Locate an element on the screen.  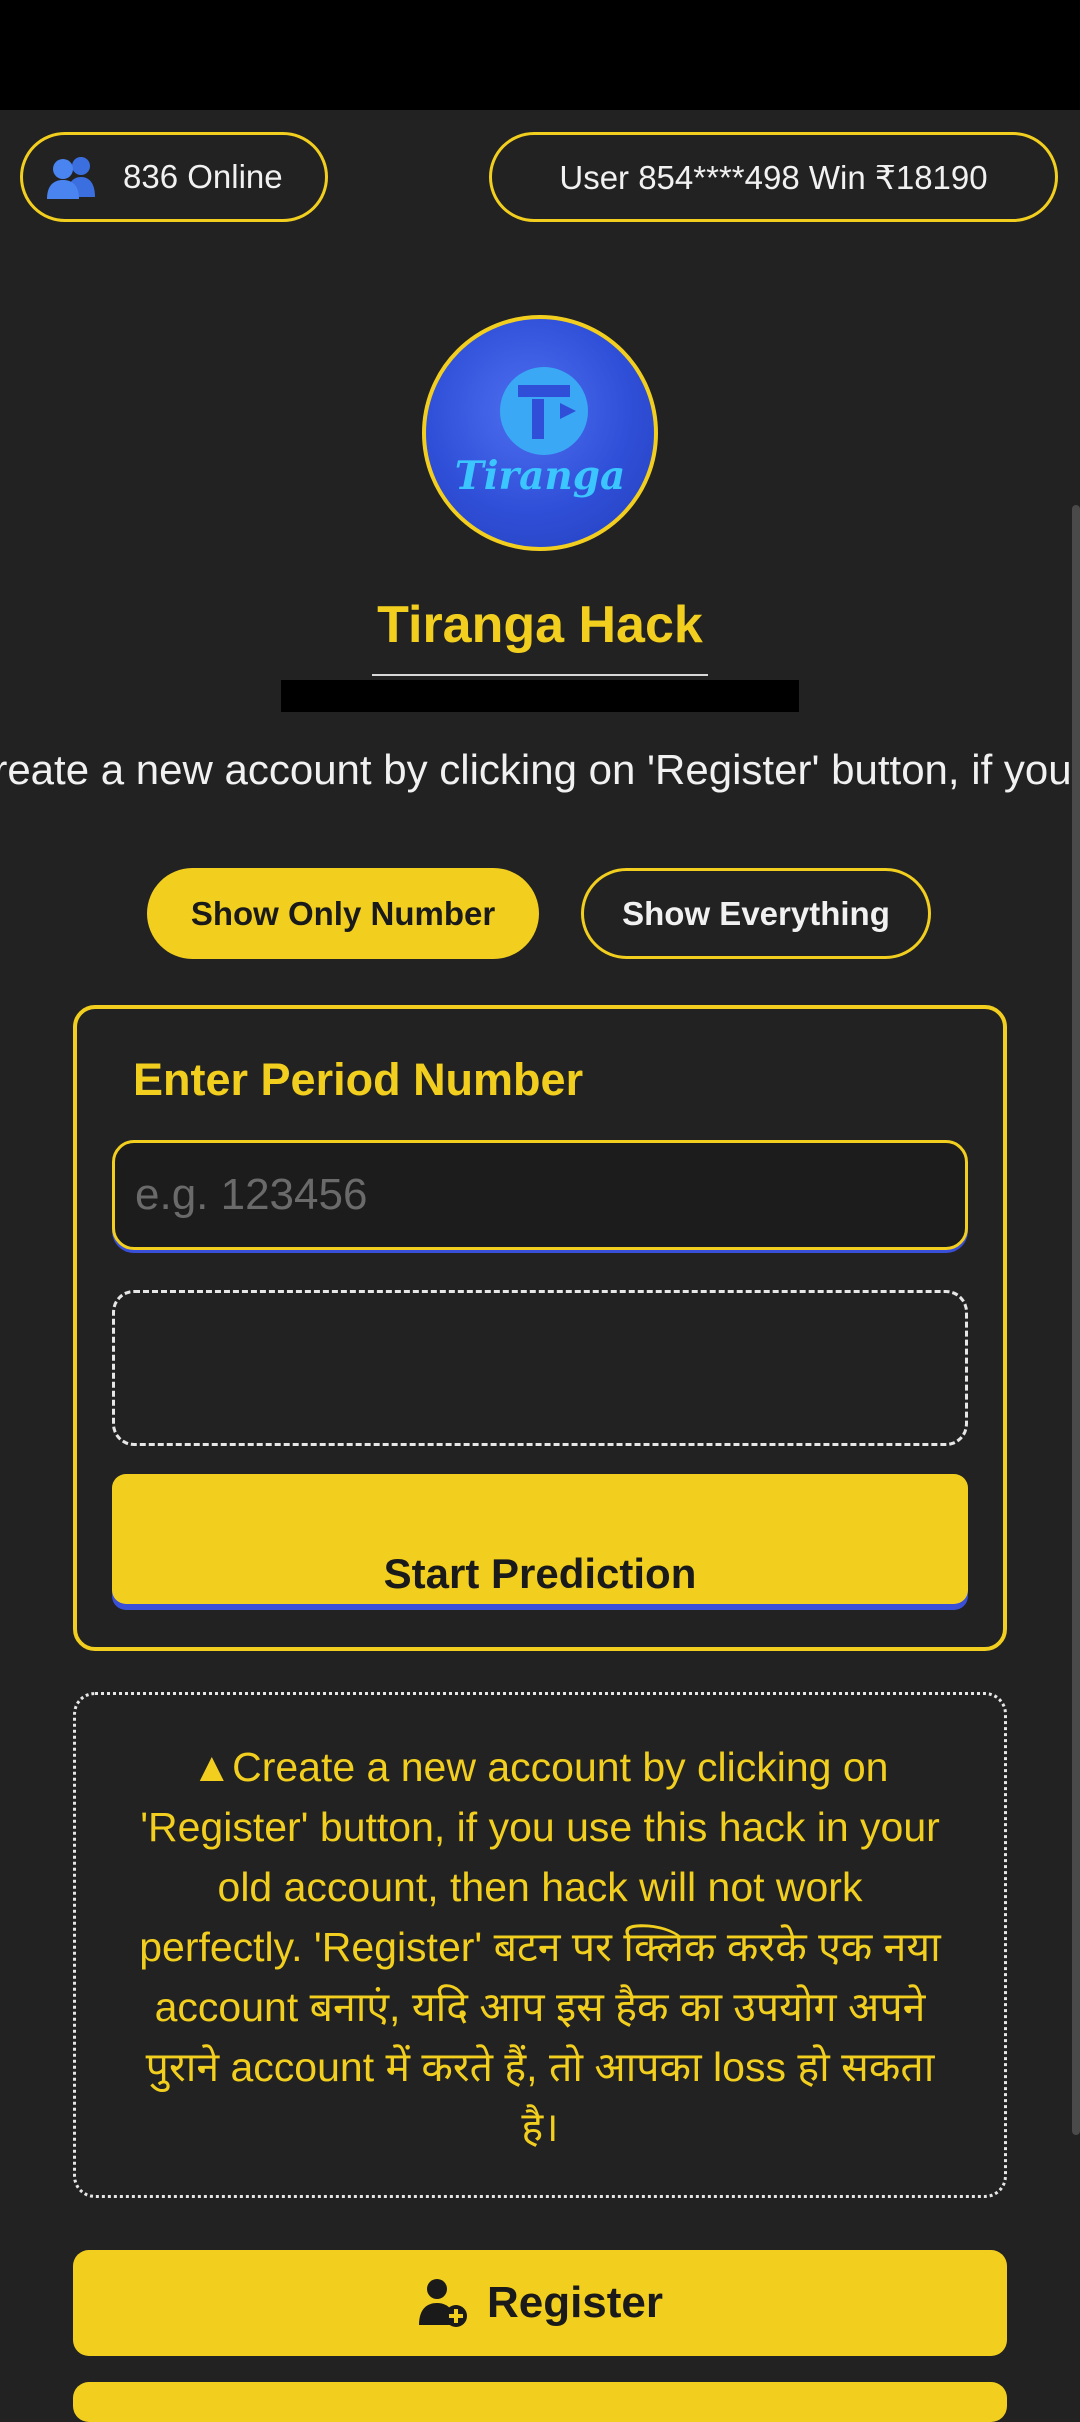
app-logo: Tiranga is located at coordinates (540, 433).